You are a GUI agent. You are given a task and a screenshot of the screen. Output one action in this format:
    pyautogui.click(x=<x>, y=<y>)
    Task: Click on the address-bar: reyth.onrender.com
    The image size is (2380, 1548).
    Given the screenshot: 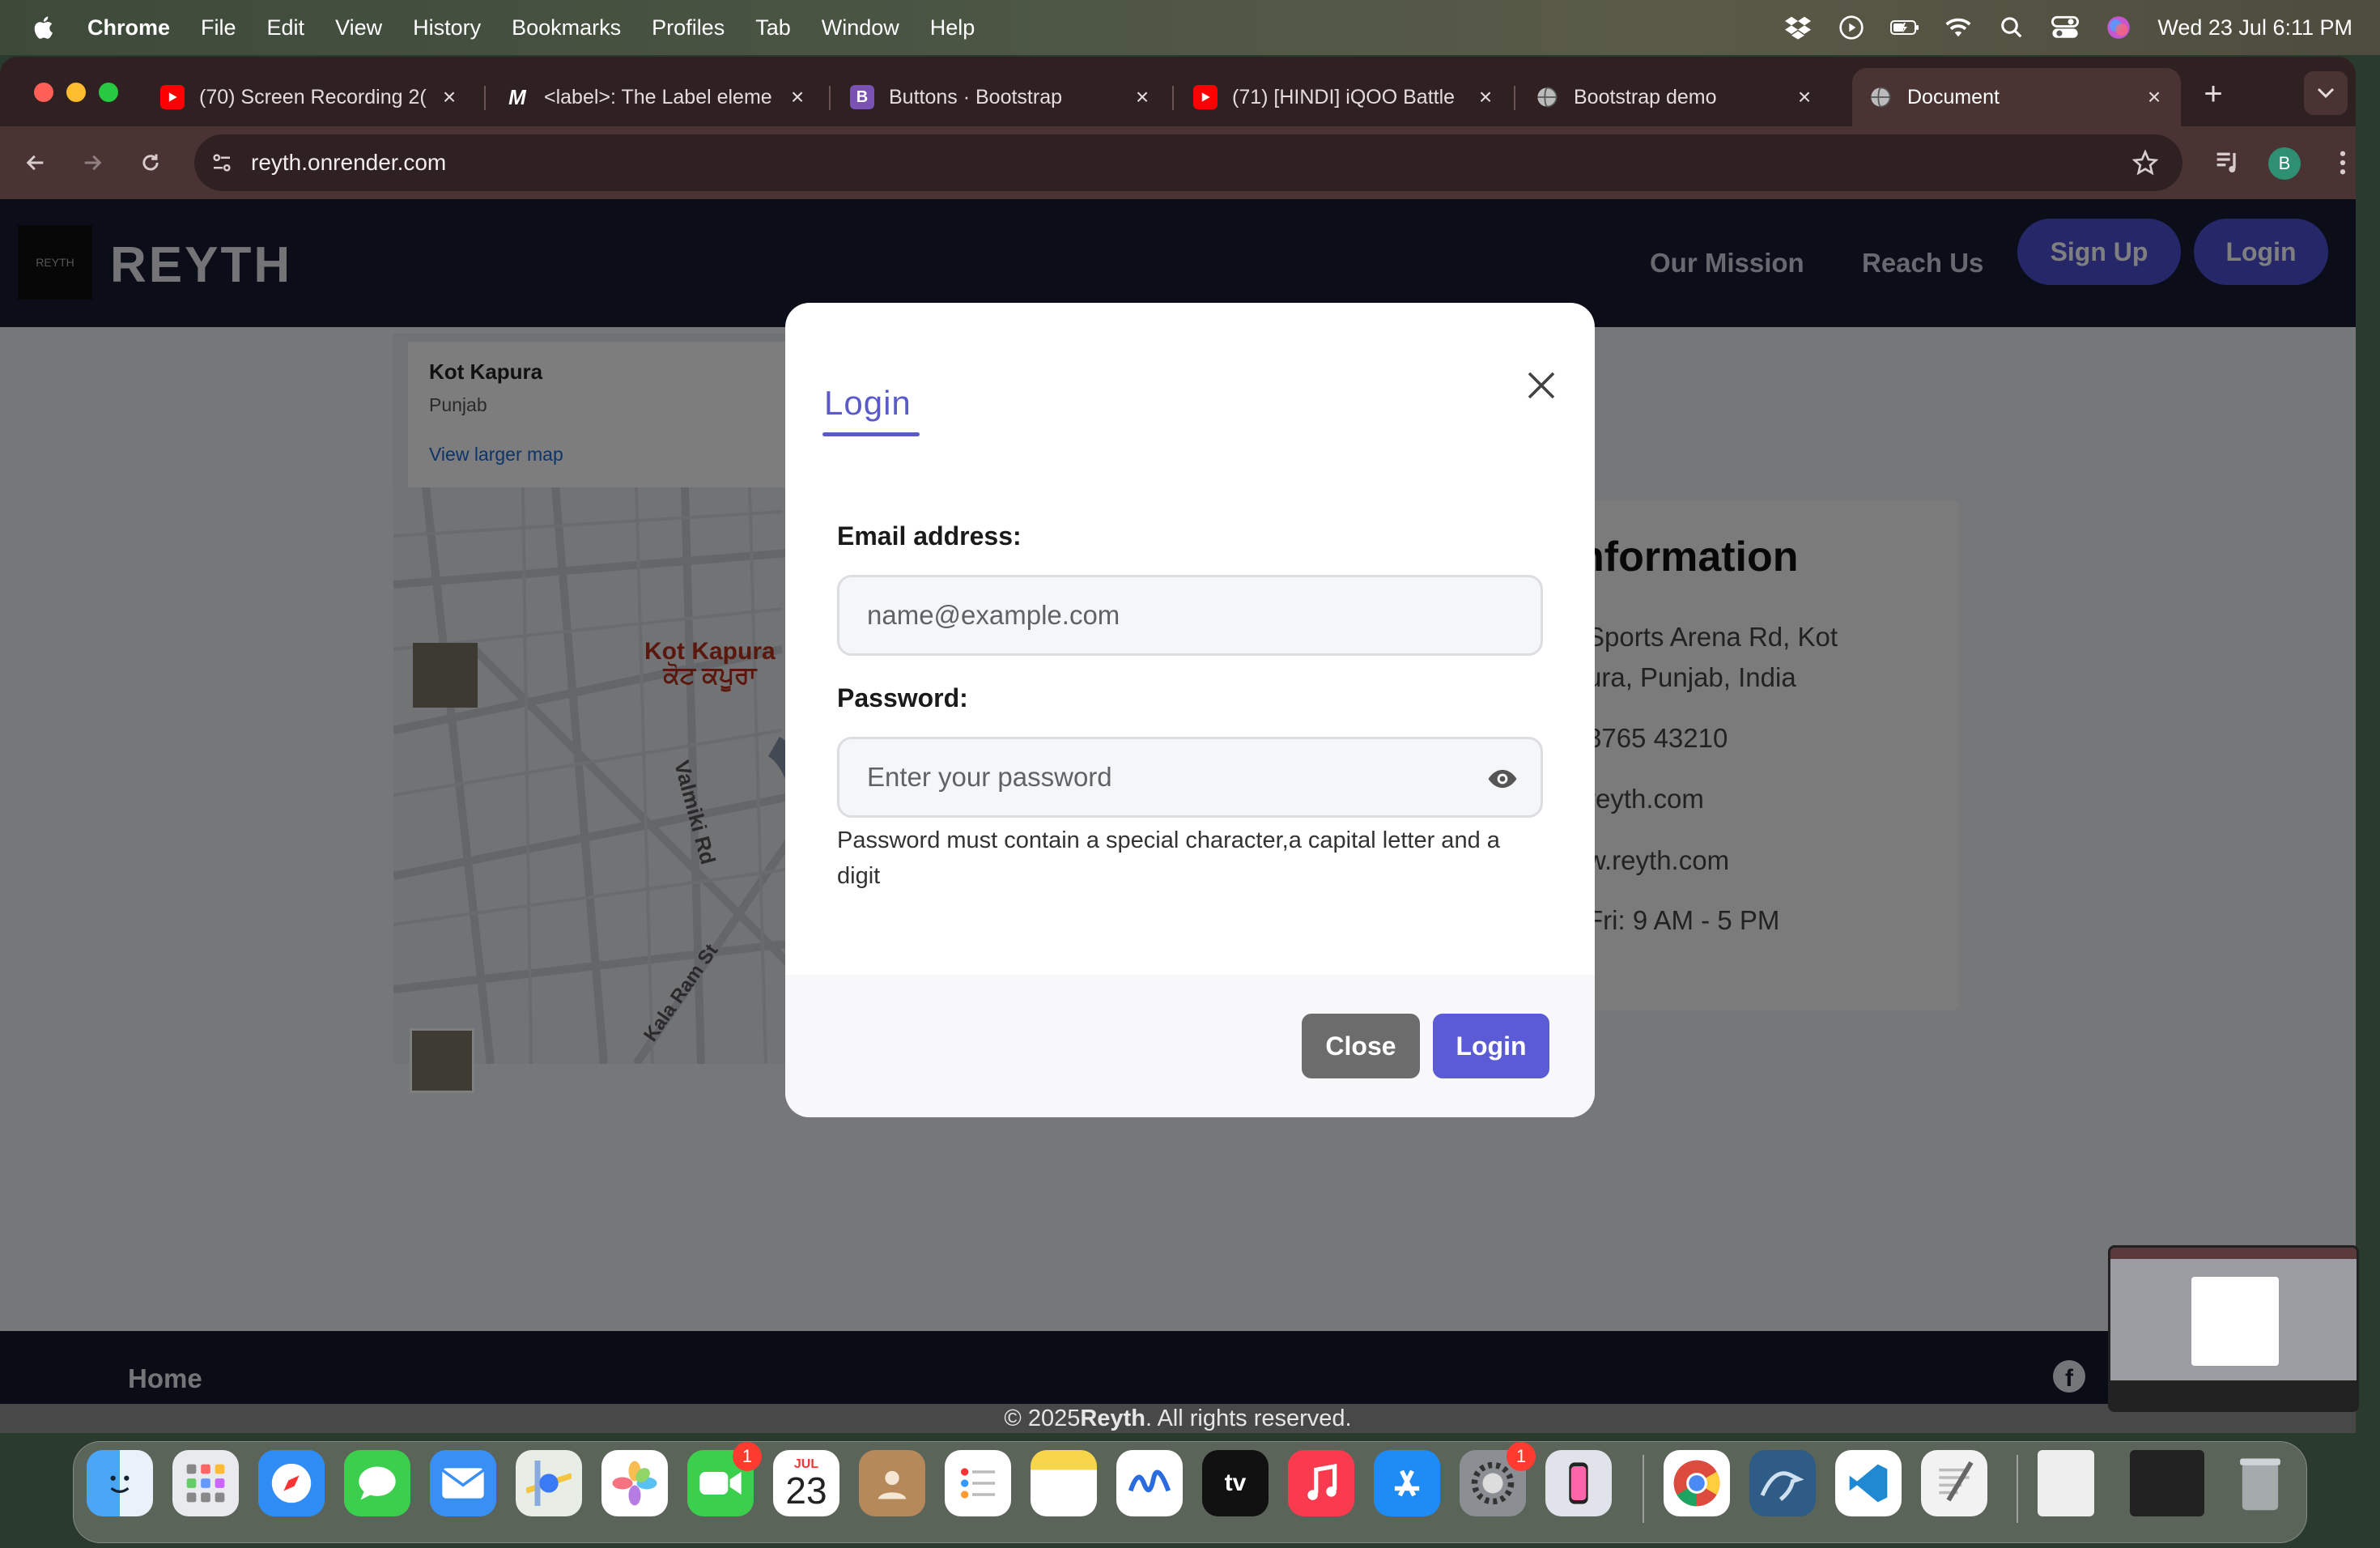 What is the action you would take?
    pyautogui.click(x=1188, y=162)
    